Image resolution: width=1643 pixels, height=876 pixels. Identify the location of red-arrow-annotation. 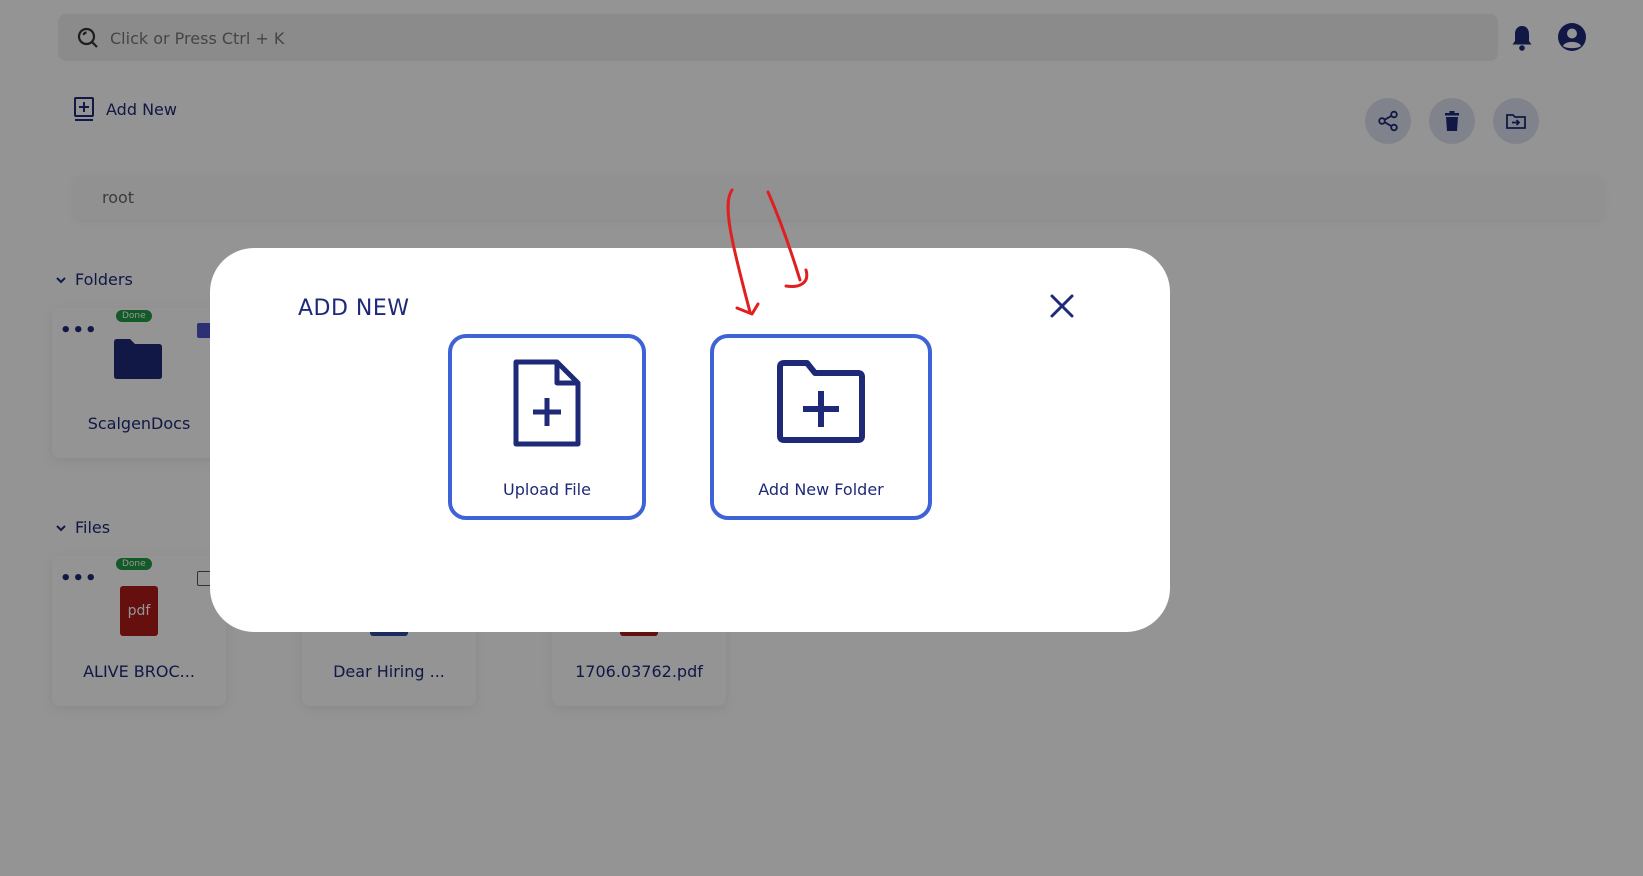
(767, 252).